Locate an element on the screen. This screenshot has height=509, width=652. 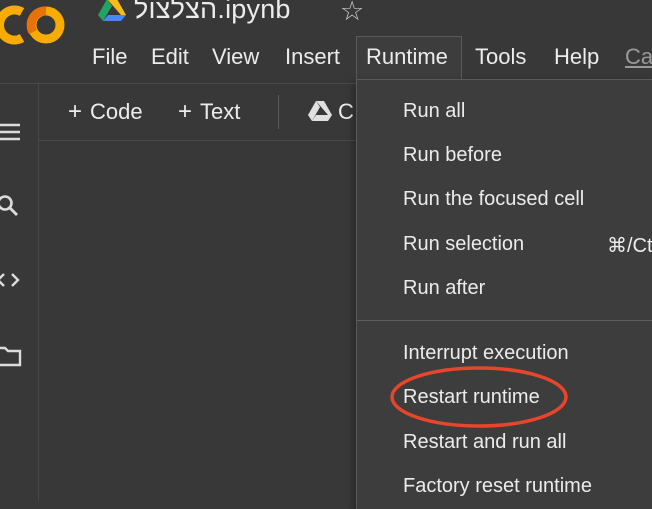
google-drive-icon is located at coordinates (112, 10).